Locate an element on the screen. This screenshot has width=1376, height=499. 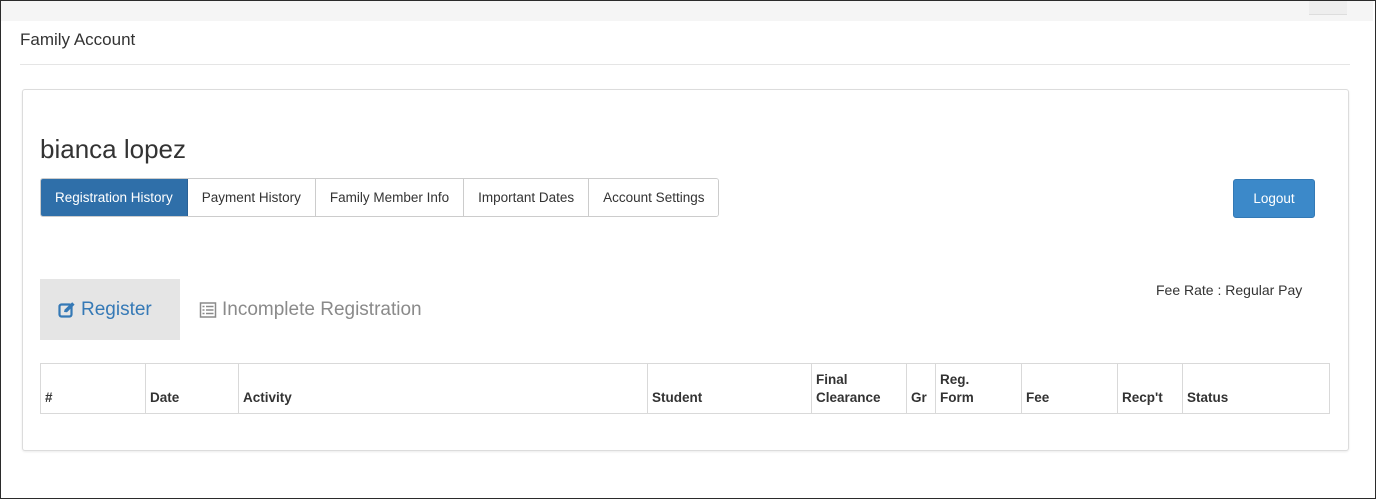
column-header-activity: Activity is located at coordinates (443, 388).